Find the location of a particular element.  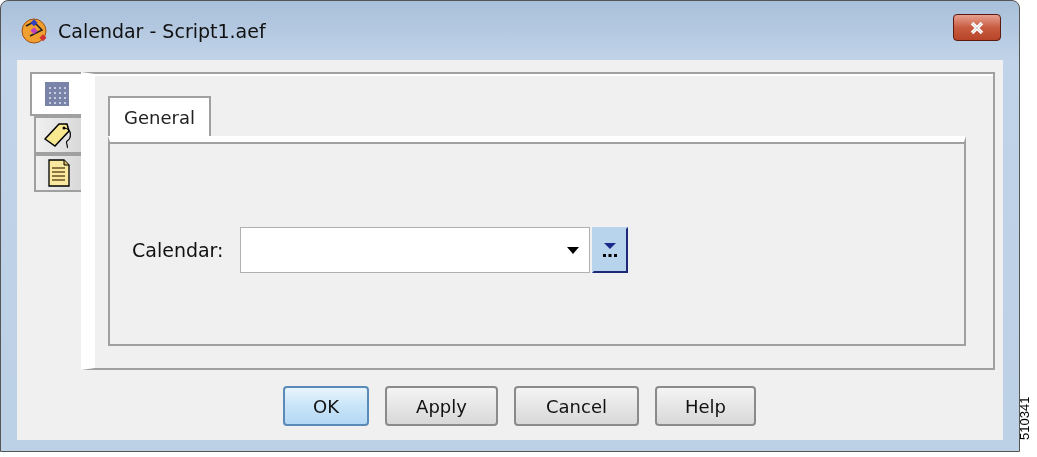

close-button is located at coordinates (977, 27).